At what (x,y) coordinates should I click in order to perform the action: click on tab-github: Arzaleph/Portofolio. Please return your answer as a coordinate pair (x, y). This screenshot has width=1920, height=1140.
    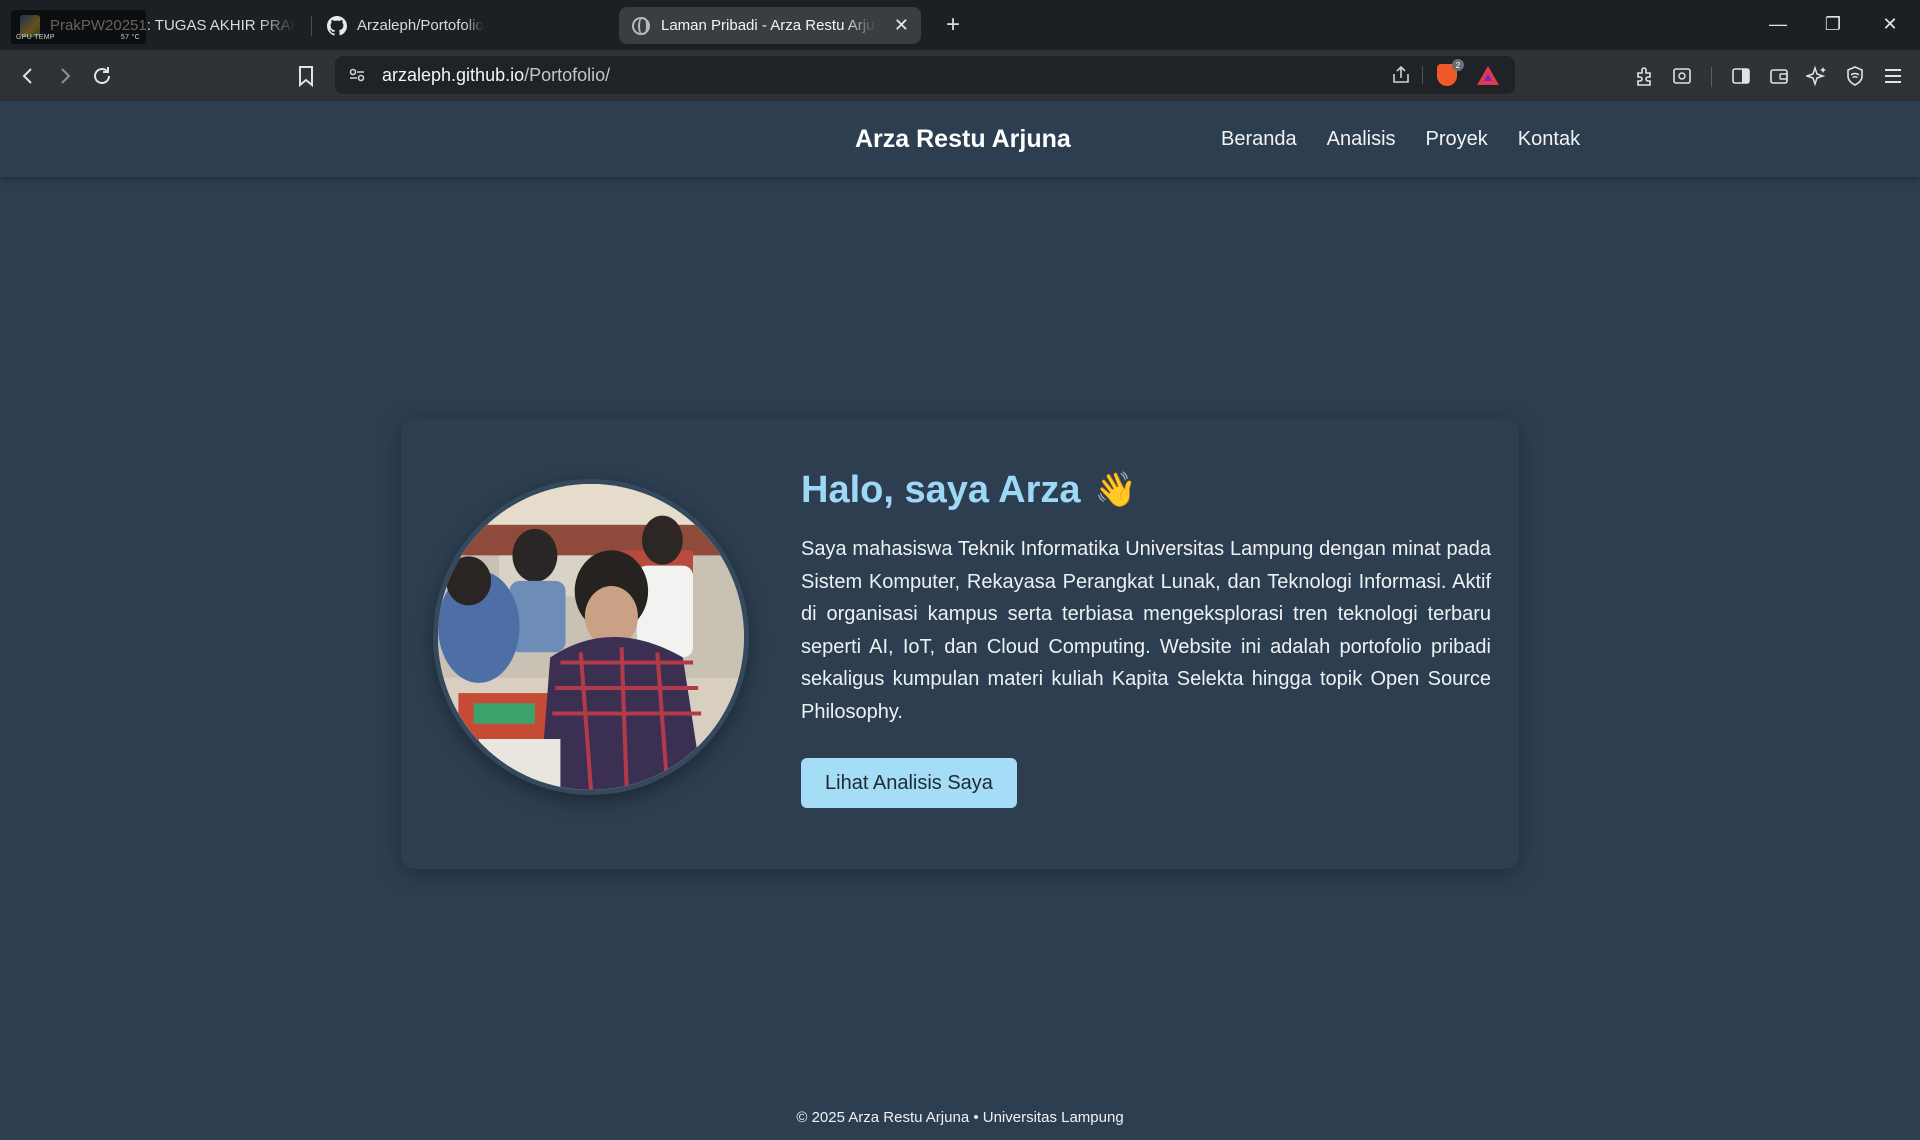
    Looking at the image, I should click on (465, 25).